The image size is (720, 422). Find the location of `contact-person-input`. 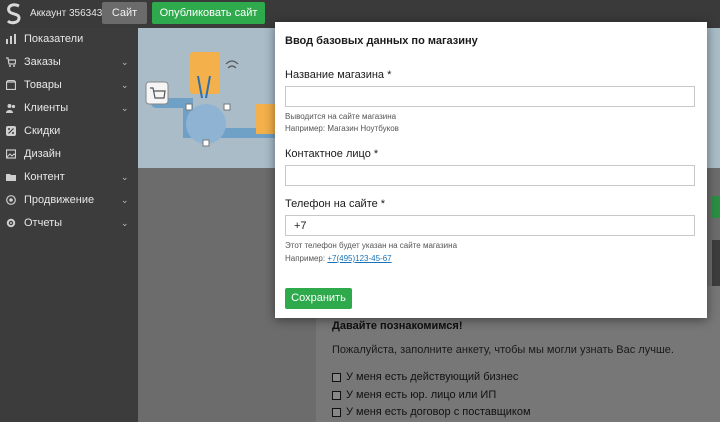

contact-person-input is located at coordinates (490, 175).